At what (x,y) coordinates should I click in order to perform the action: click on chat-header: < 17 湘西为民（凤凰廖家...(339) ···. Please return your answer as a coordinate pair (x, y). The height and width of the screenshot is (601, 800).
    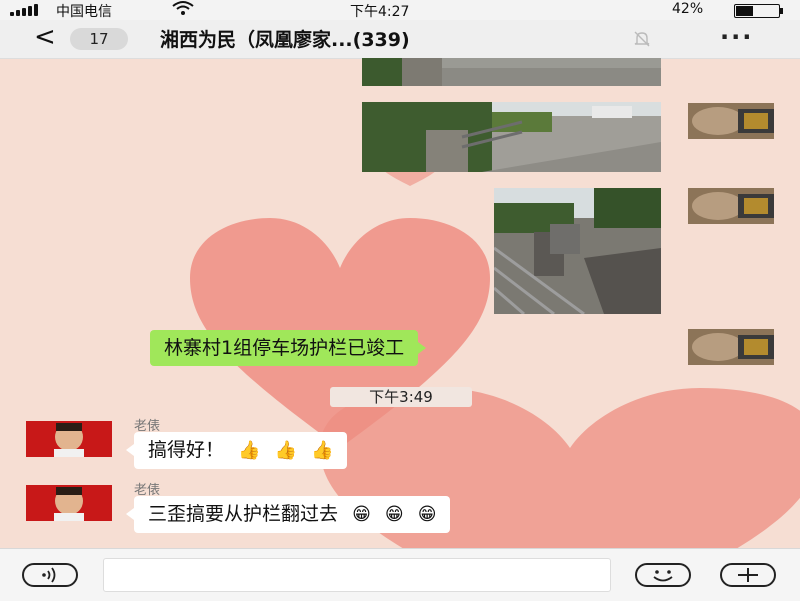
    Looking at the image, I should click on (400, 39).